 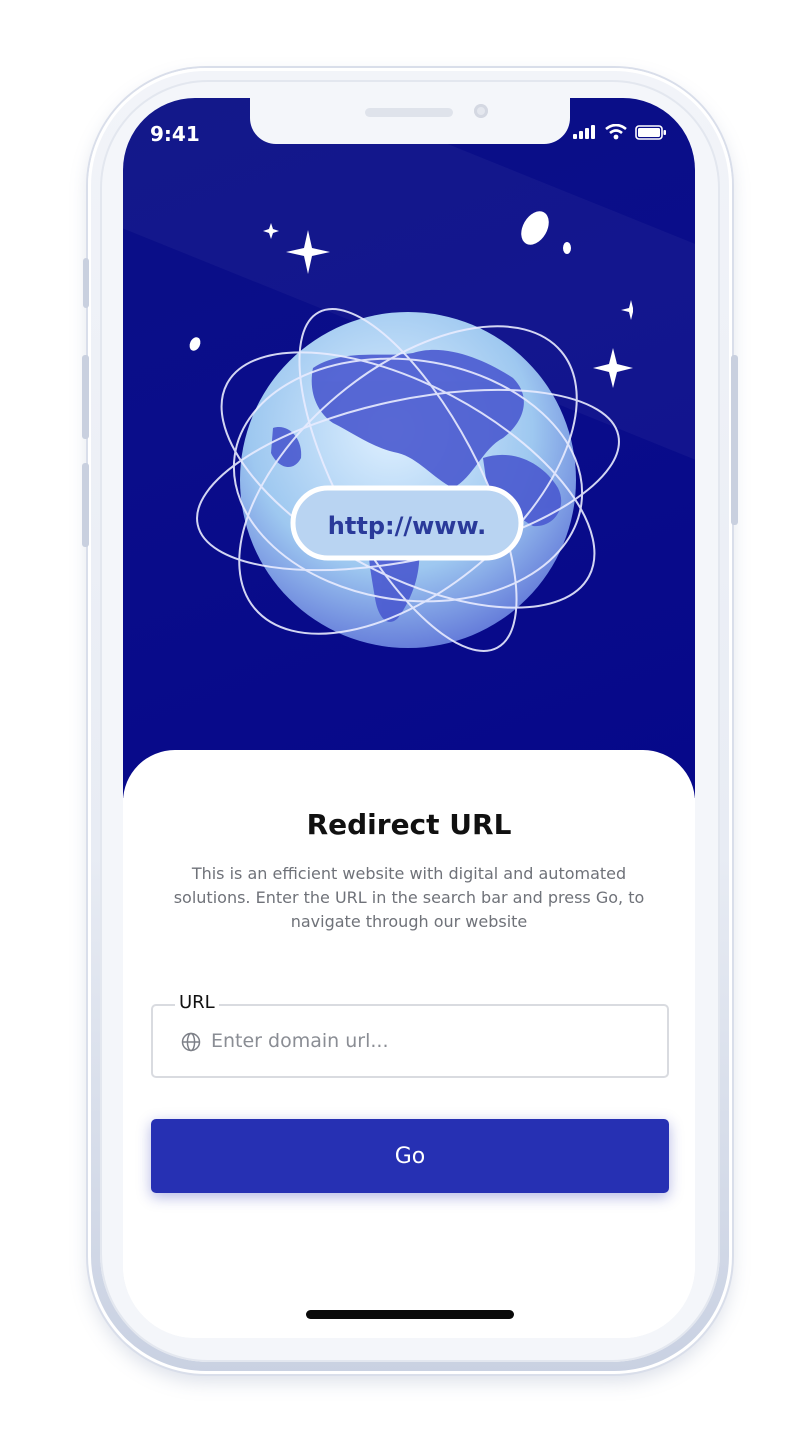 I want to click on notch, so click(x=410, y=121).